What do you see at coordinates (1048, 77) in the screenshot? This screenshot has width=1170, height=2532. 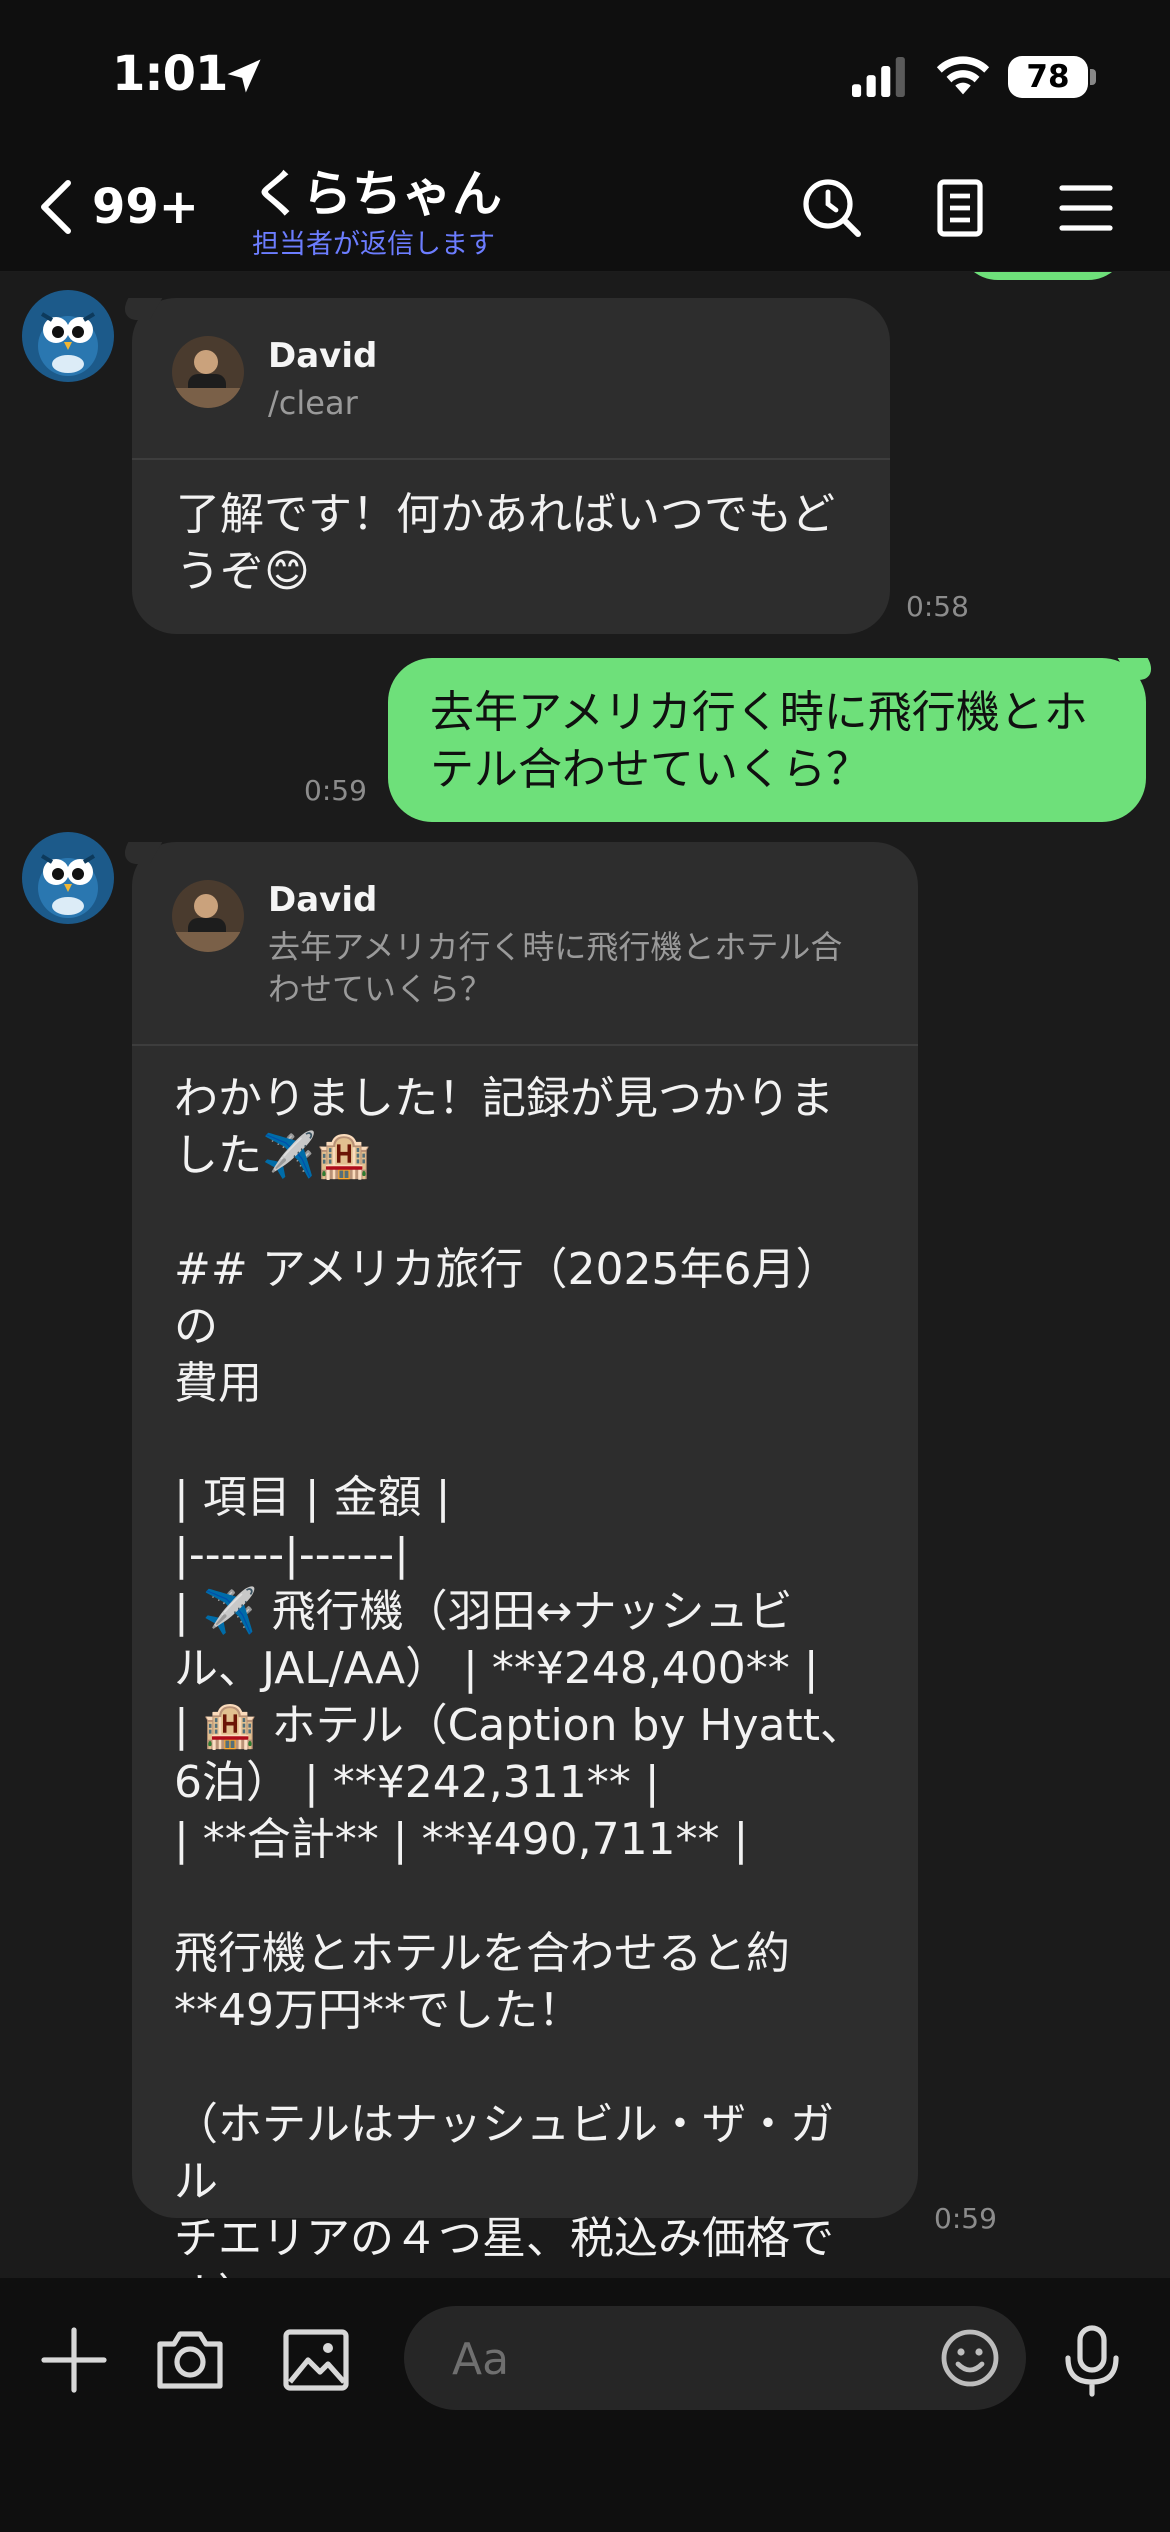 I see `battery-indicator: 78` at bounding box center [1048, 77].